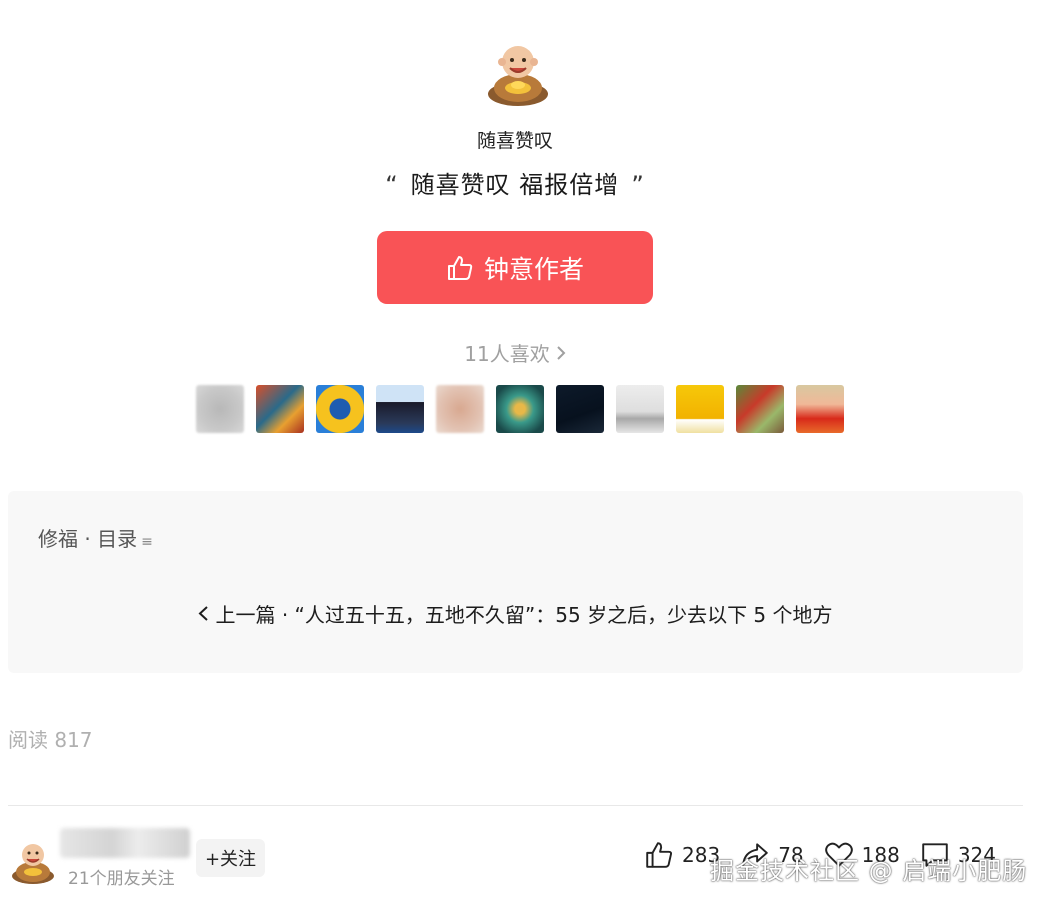 This screenshot has height=905, width=1044. I want to click on likes-count-label: 11人喜欢, so click(507, 354).